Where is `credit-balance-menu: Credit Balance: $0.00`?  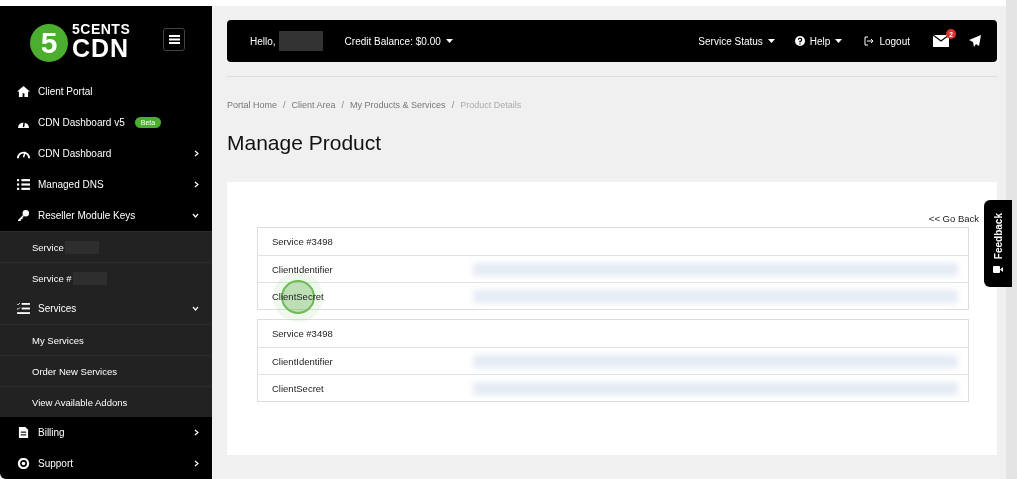 credit-balance-menu: Credit Balance: $0.00 is located at coordinates (398, 41).